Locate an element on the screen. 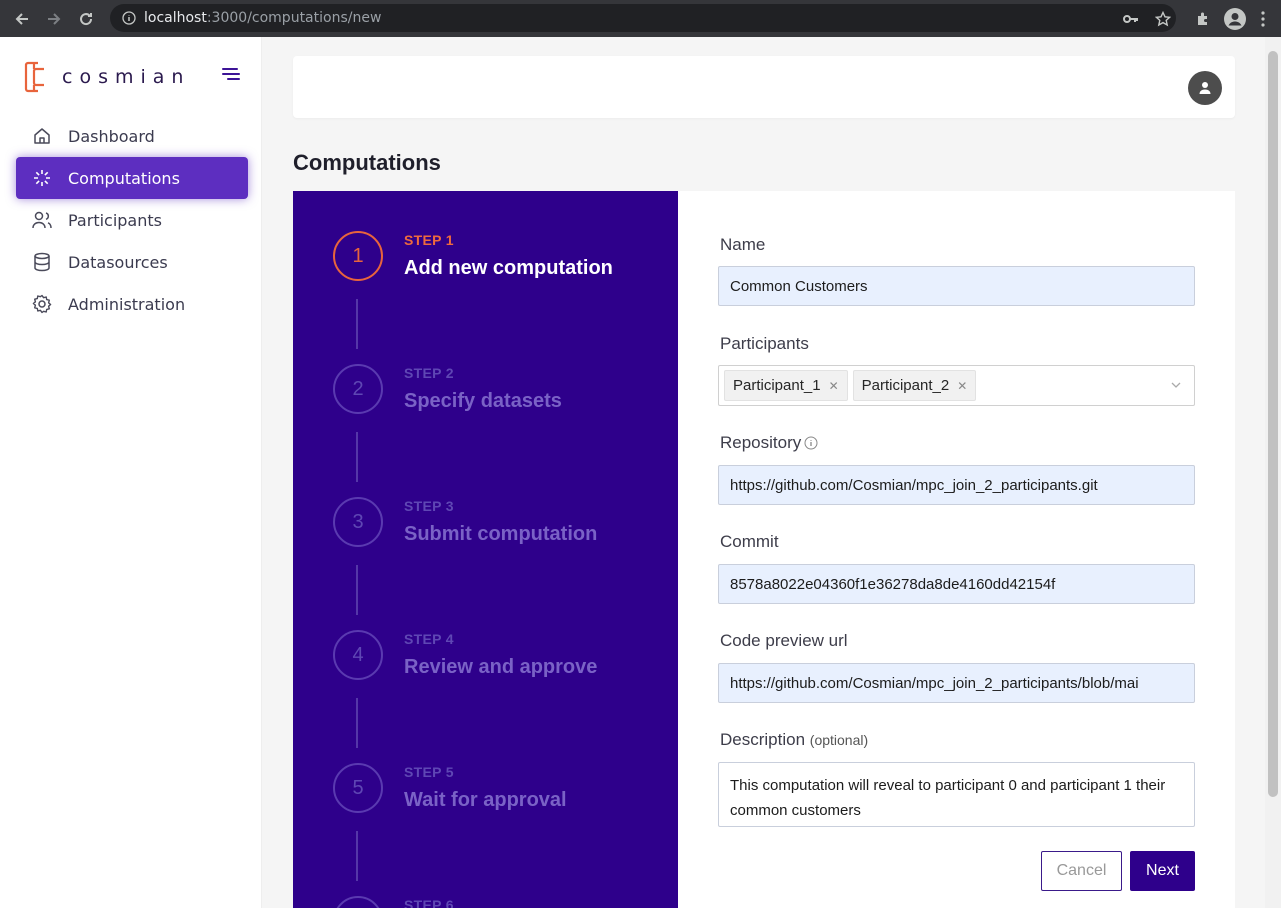  commit-label: Commit is located at coordinates (749, 541).